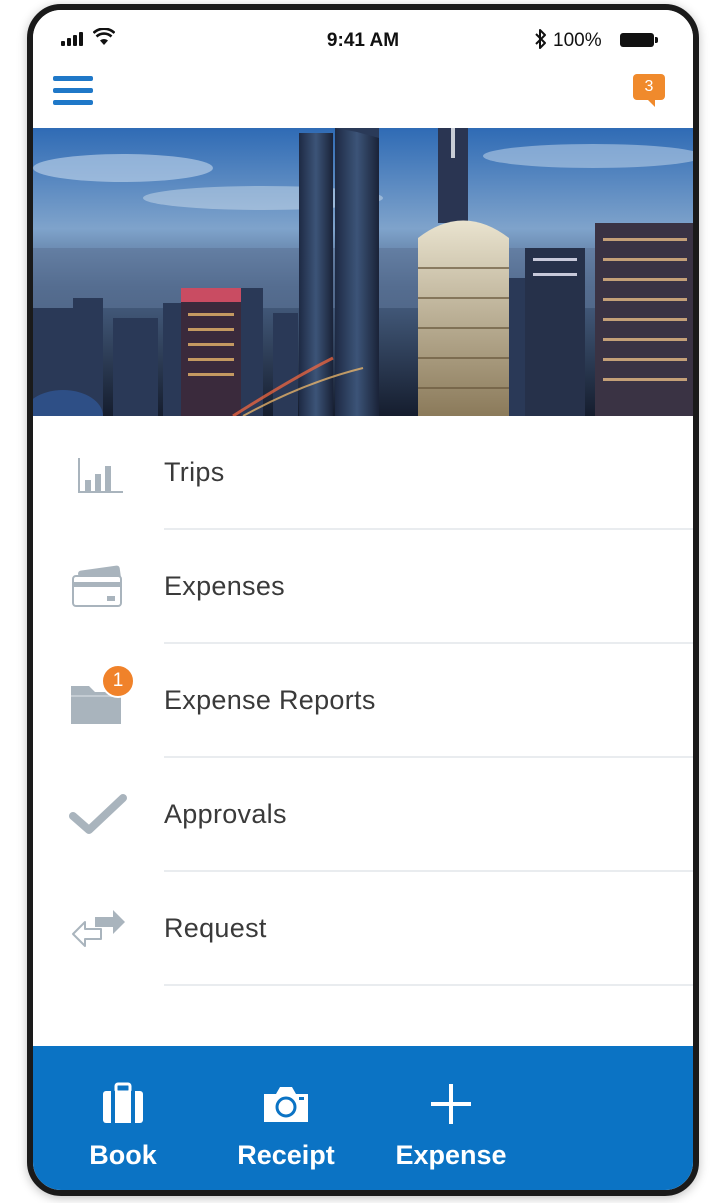 This screenshot has width=712, height=1203. Describe the element at coordinates (98, 814) in the screenshot. I see `checkmark-icon` at that location.